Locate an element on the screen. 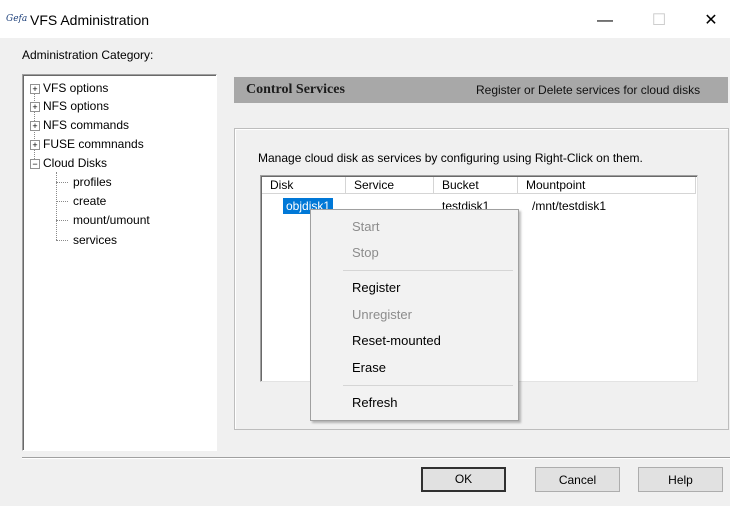 This screenshot has width=730, height=506. menu-item-erase: Erase is located at coordinates (369, 368).